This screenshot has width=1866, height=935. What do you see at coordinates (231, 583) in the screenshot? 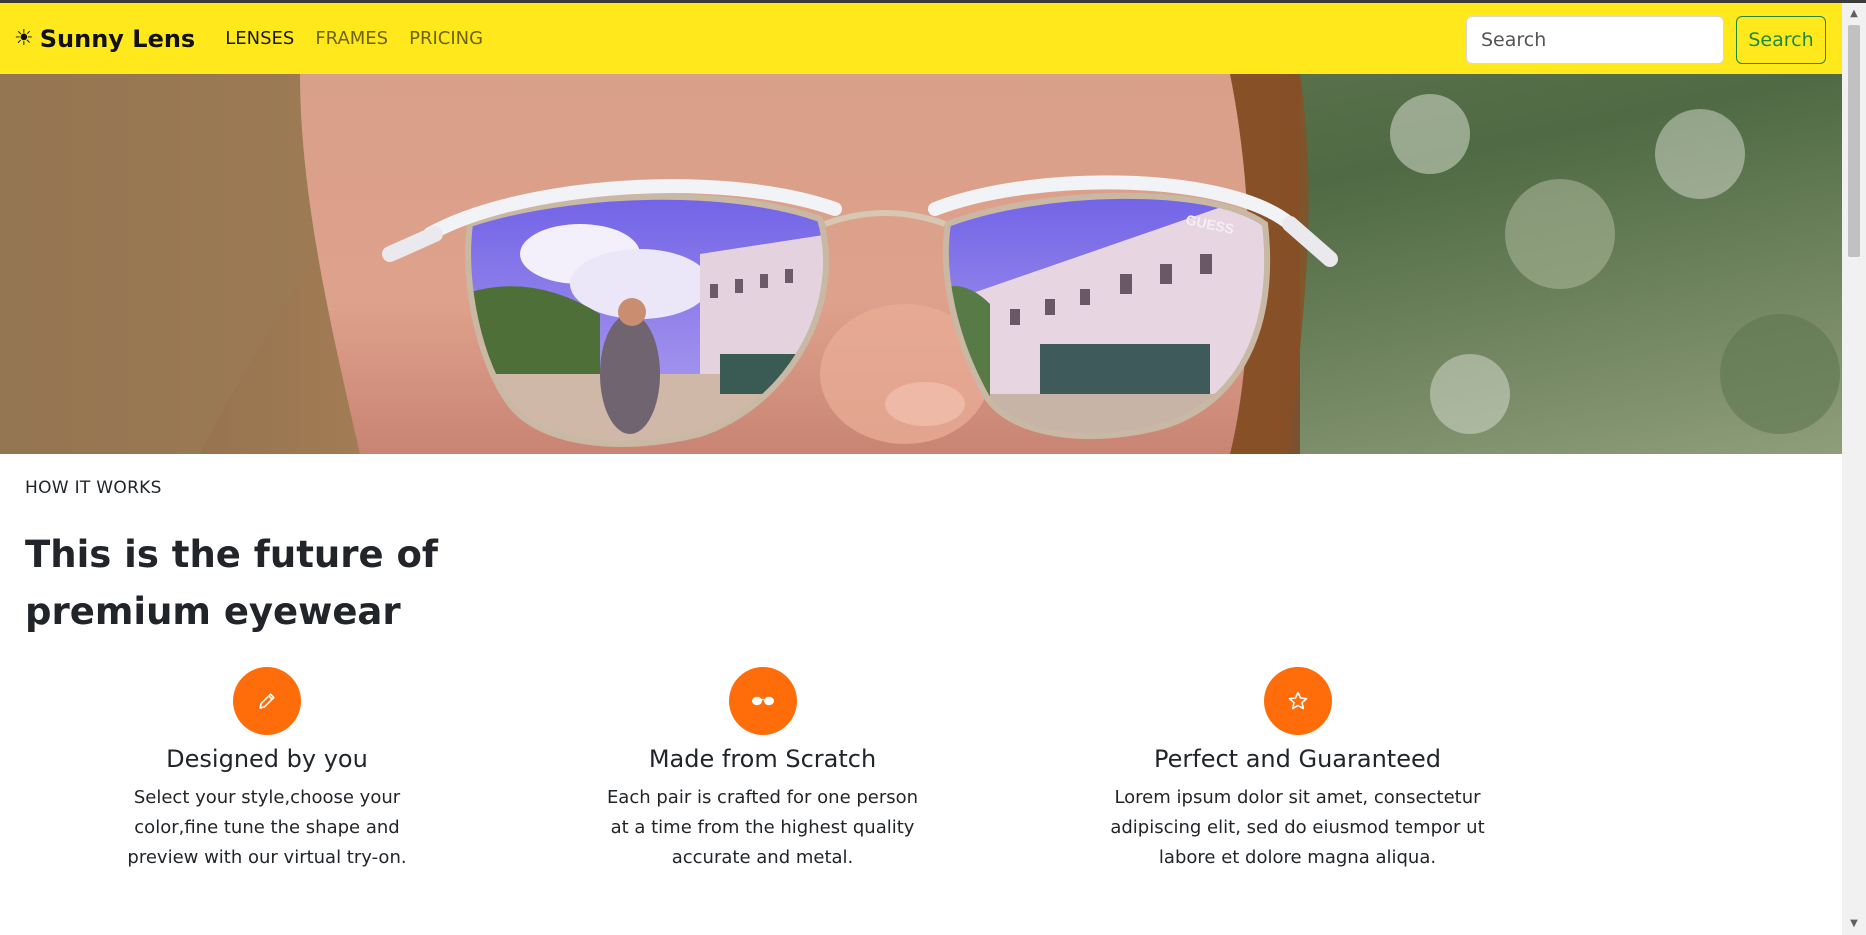
I see `section-headline: This is the future of premium eyewear` at bounding box center [231, 583].